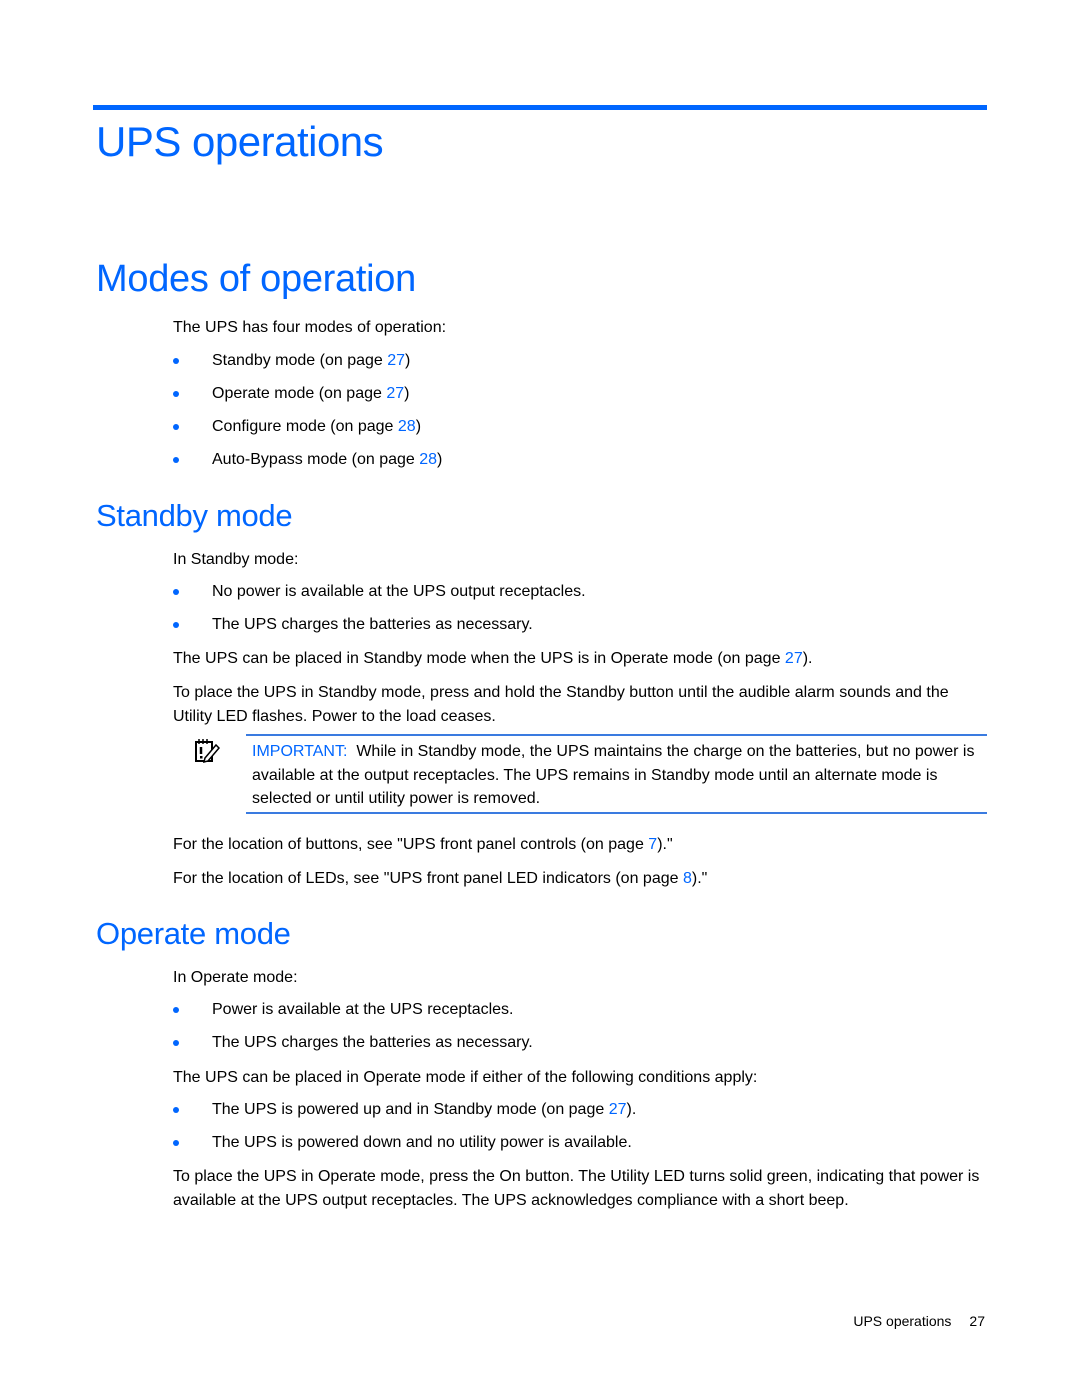 The image size is (1080, 1397). What do you see at coordinates (256, 279) in the screenshot?
I see `section-heading-modes: Modes of operation` at bounding box center [256, 279].